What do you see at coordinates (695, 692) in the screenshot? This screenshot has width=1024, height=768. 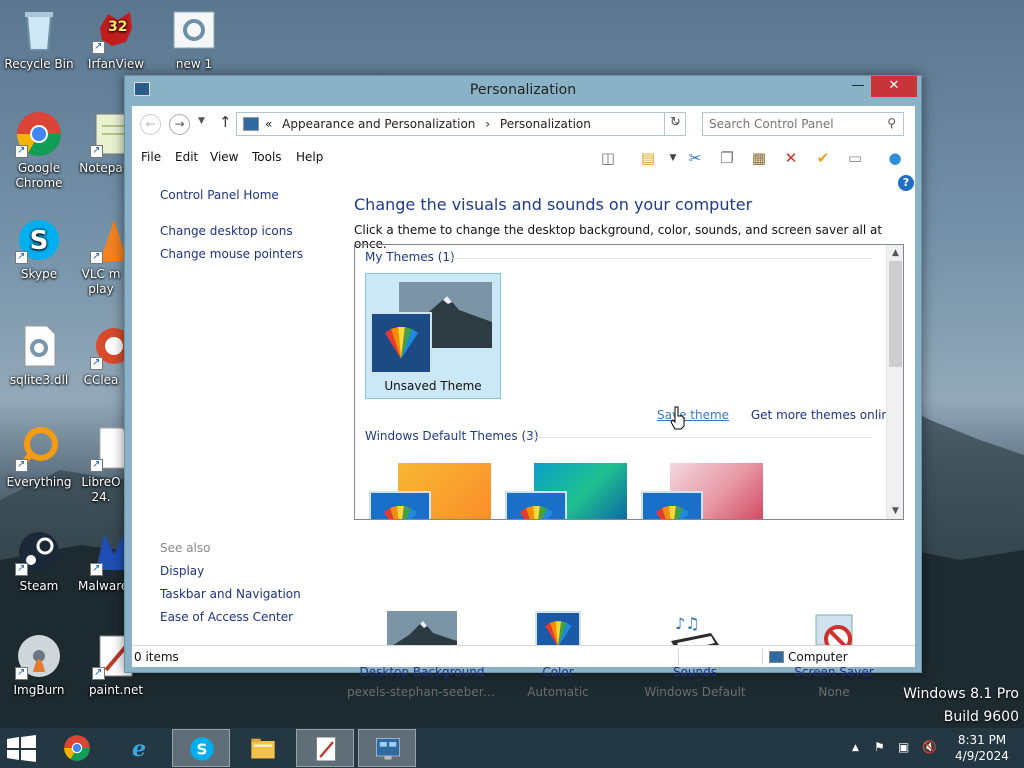 I see `sounds-value: Windows Default` at bounding box center [695, 692].